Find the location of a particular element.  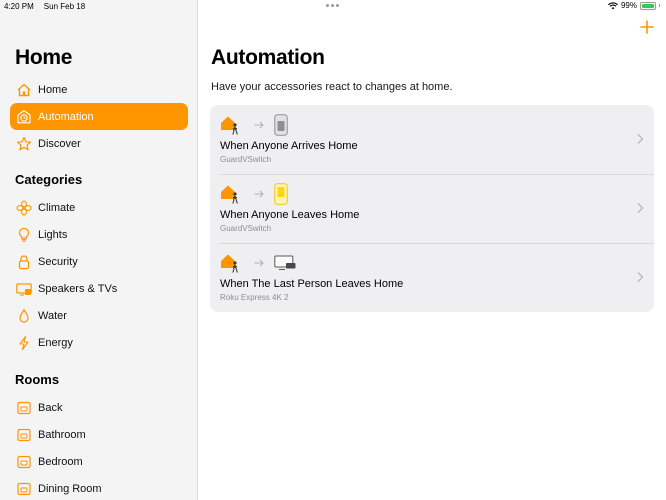

sidebar-item-label: Home is located at coordinates (53, 89).